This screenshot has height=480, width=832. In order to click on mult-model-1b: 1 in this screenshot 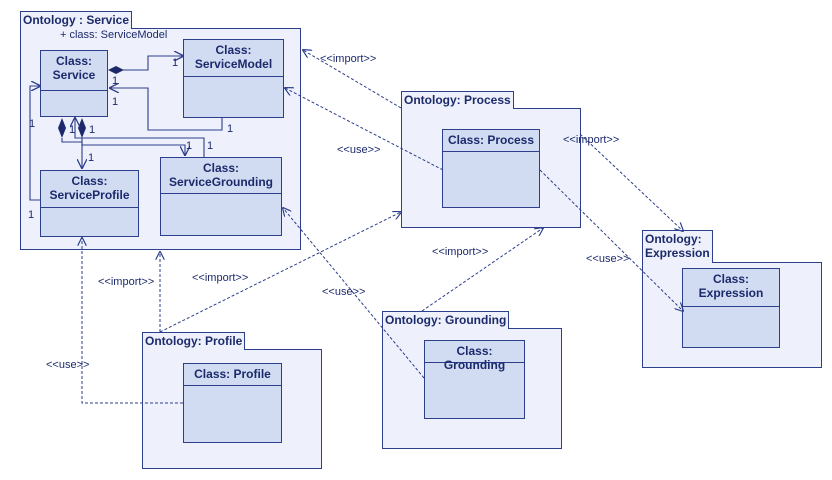, I will do `click(230, 129)`.